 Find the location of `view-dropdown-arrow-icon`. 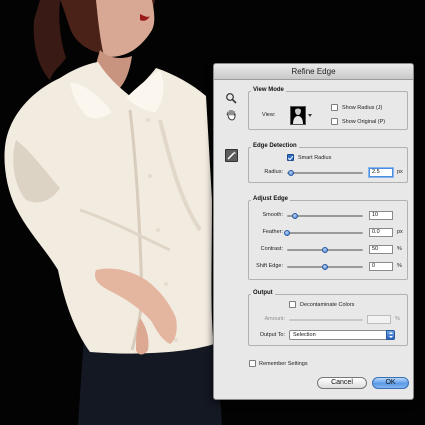

view-dropdown-arrow-icon is located at coordinates (310, 115).